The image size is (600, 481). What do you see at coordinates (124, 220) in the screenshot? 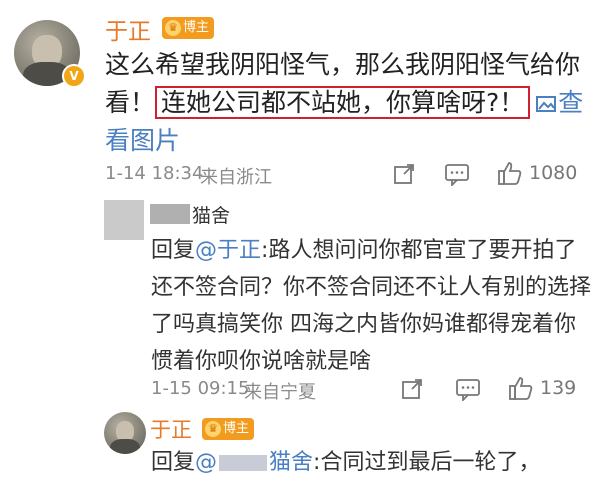
I see `reply-author-avatar` at bounding box center [124, 220].